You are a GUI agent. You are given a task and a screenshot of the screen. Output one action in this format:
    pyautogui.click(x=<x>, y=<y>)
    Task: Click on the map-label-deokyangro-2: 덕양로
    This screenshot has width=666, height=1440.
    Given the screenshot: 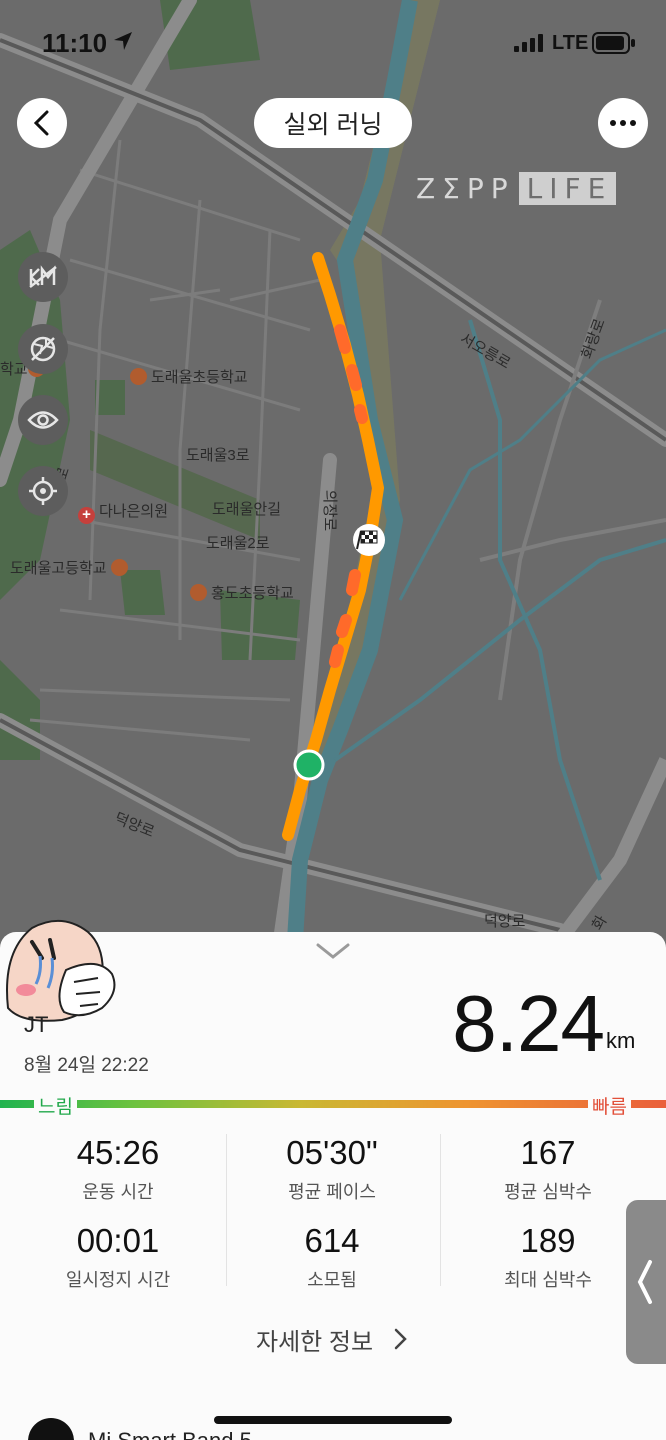 What is the action you would take?
    pyautogui.click(x=505, y=921)
    